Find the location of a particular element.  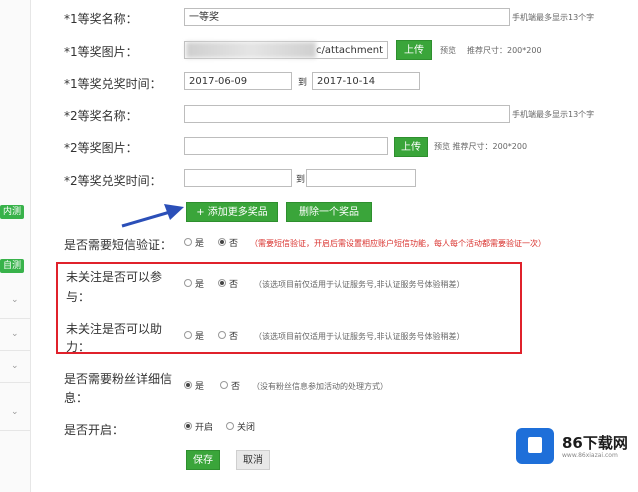

follow-join-label-line2: 与： is located at coordinates (78, 297).